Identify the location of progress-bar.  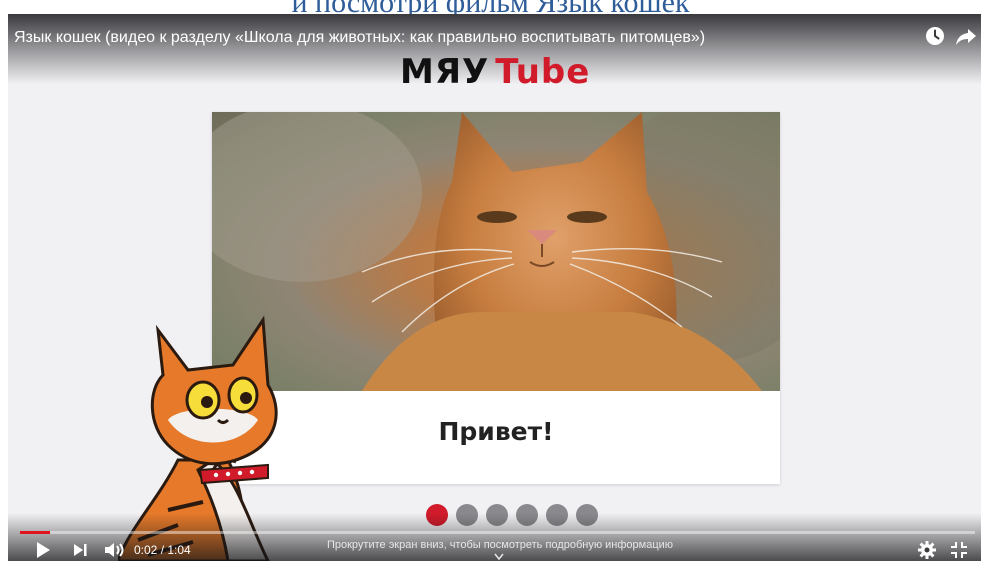
(497, 532).